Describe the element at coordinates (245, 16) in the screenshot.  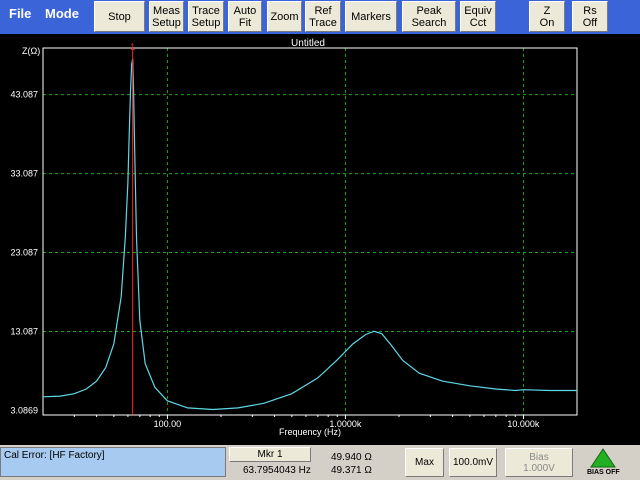
I see `auto-fit-button: Auto Fit` at that location.